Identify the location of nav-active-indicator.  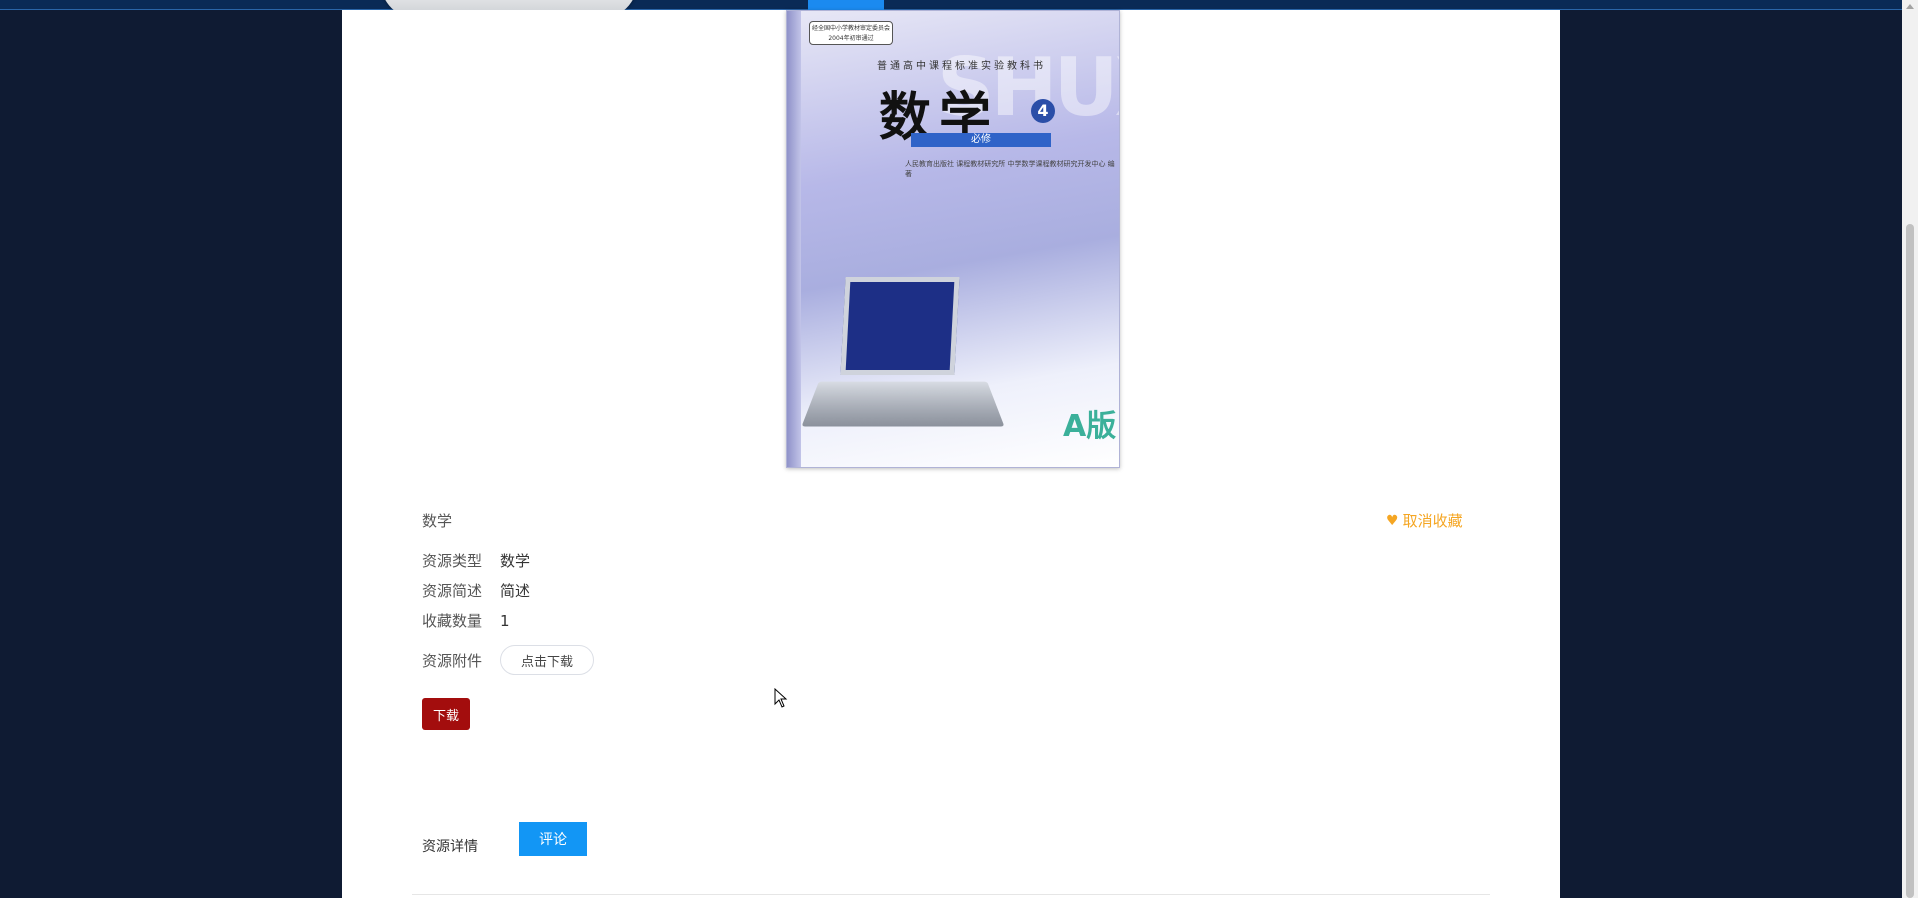
(846, 5).